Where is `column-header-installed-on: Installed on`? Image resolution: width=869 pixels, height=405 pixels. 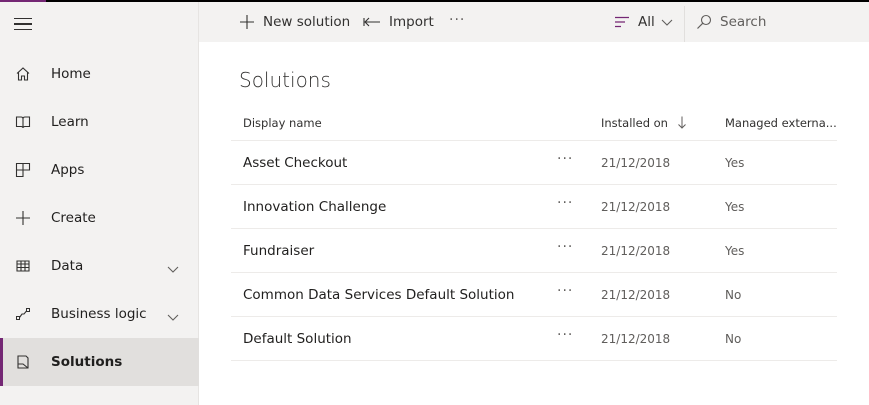
column-header-installed-on: Installed on is located at coordinates (644, 123).